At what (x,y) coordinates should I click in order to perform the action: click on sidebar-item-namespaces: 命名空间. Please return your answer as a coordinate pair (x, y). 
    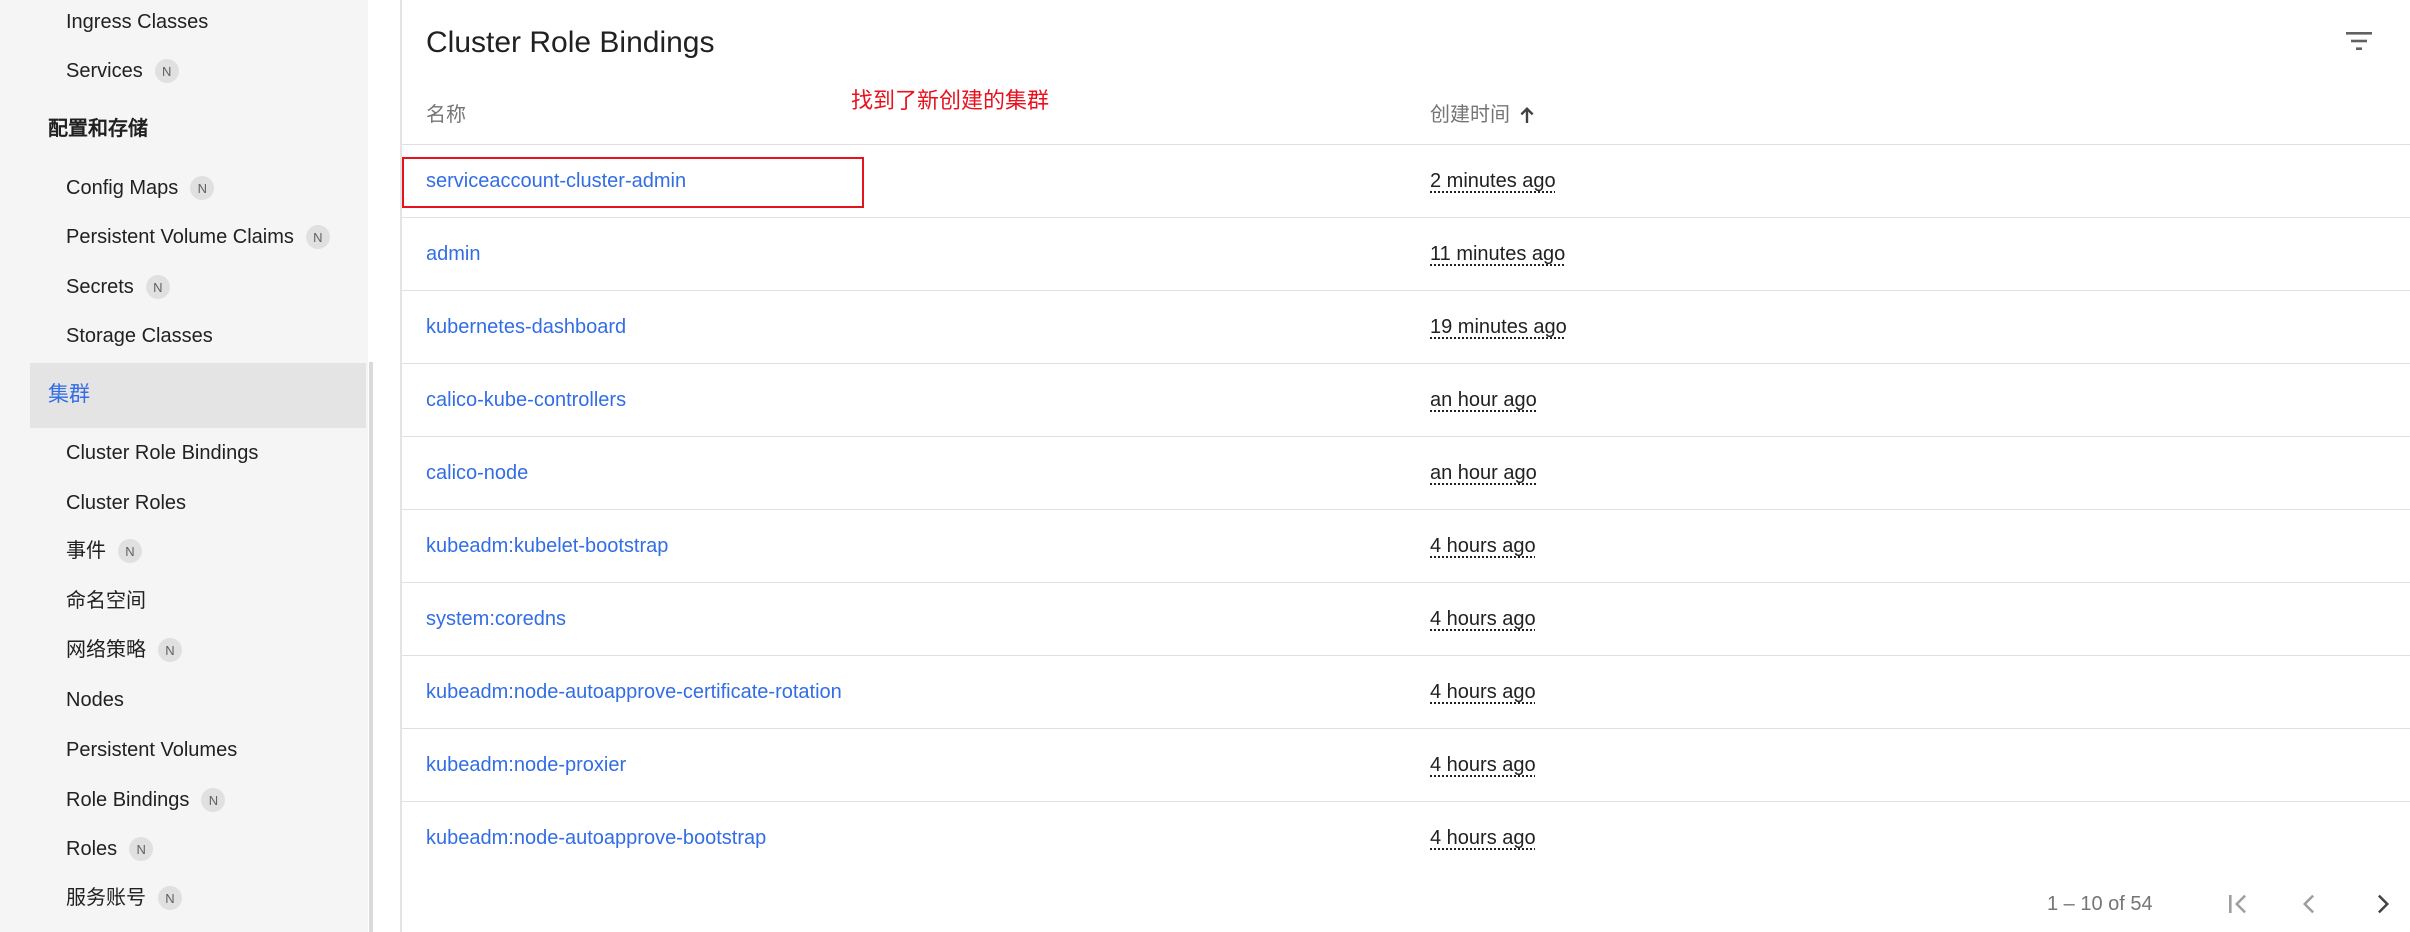
    Looking at the image, I should click on (106, 601).